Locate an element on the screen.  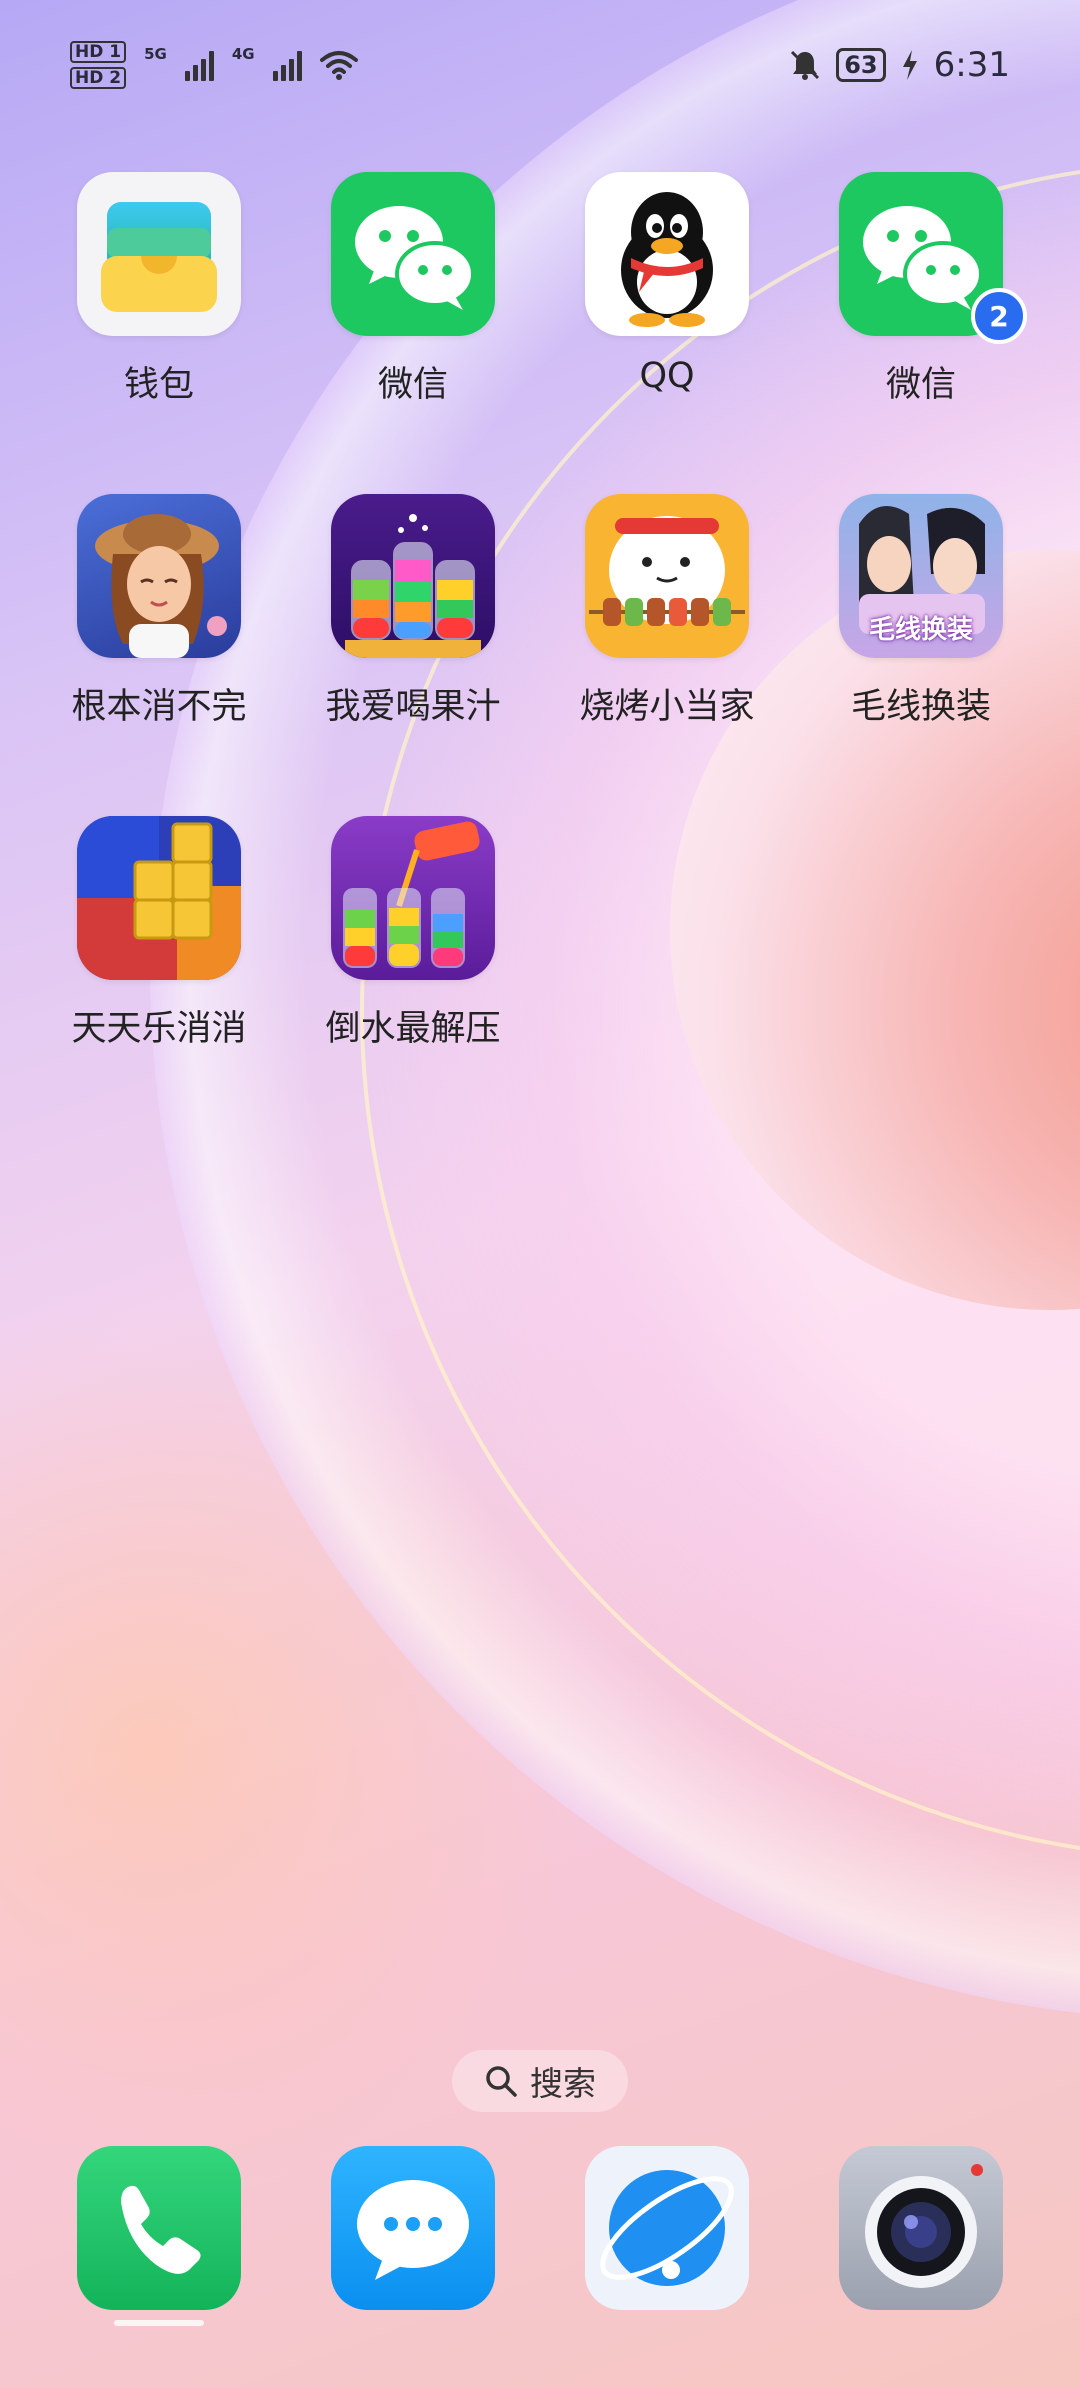
qq-penguin-icon is located at coordinates (667, 254).